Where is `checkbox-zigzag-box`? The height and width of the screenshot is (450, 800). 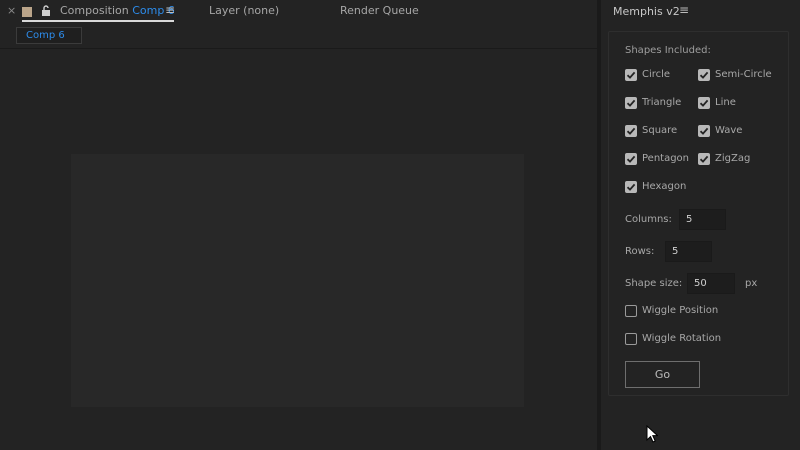
checkbox-zigzag-box is located at coordinates (704, 159).